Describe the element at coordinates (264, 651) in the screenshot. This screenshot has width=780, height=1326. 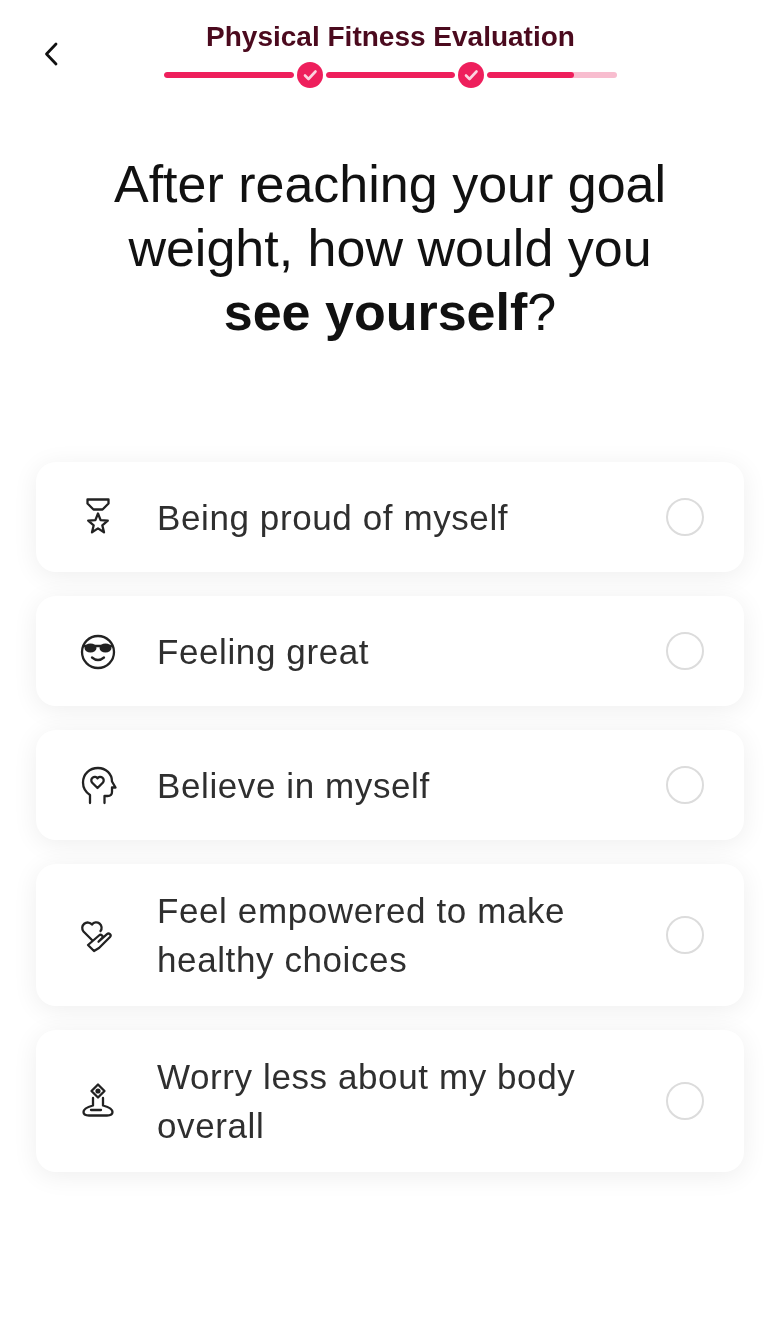
I see `option-label: Feeling great` at that location.